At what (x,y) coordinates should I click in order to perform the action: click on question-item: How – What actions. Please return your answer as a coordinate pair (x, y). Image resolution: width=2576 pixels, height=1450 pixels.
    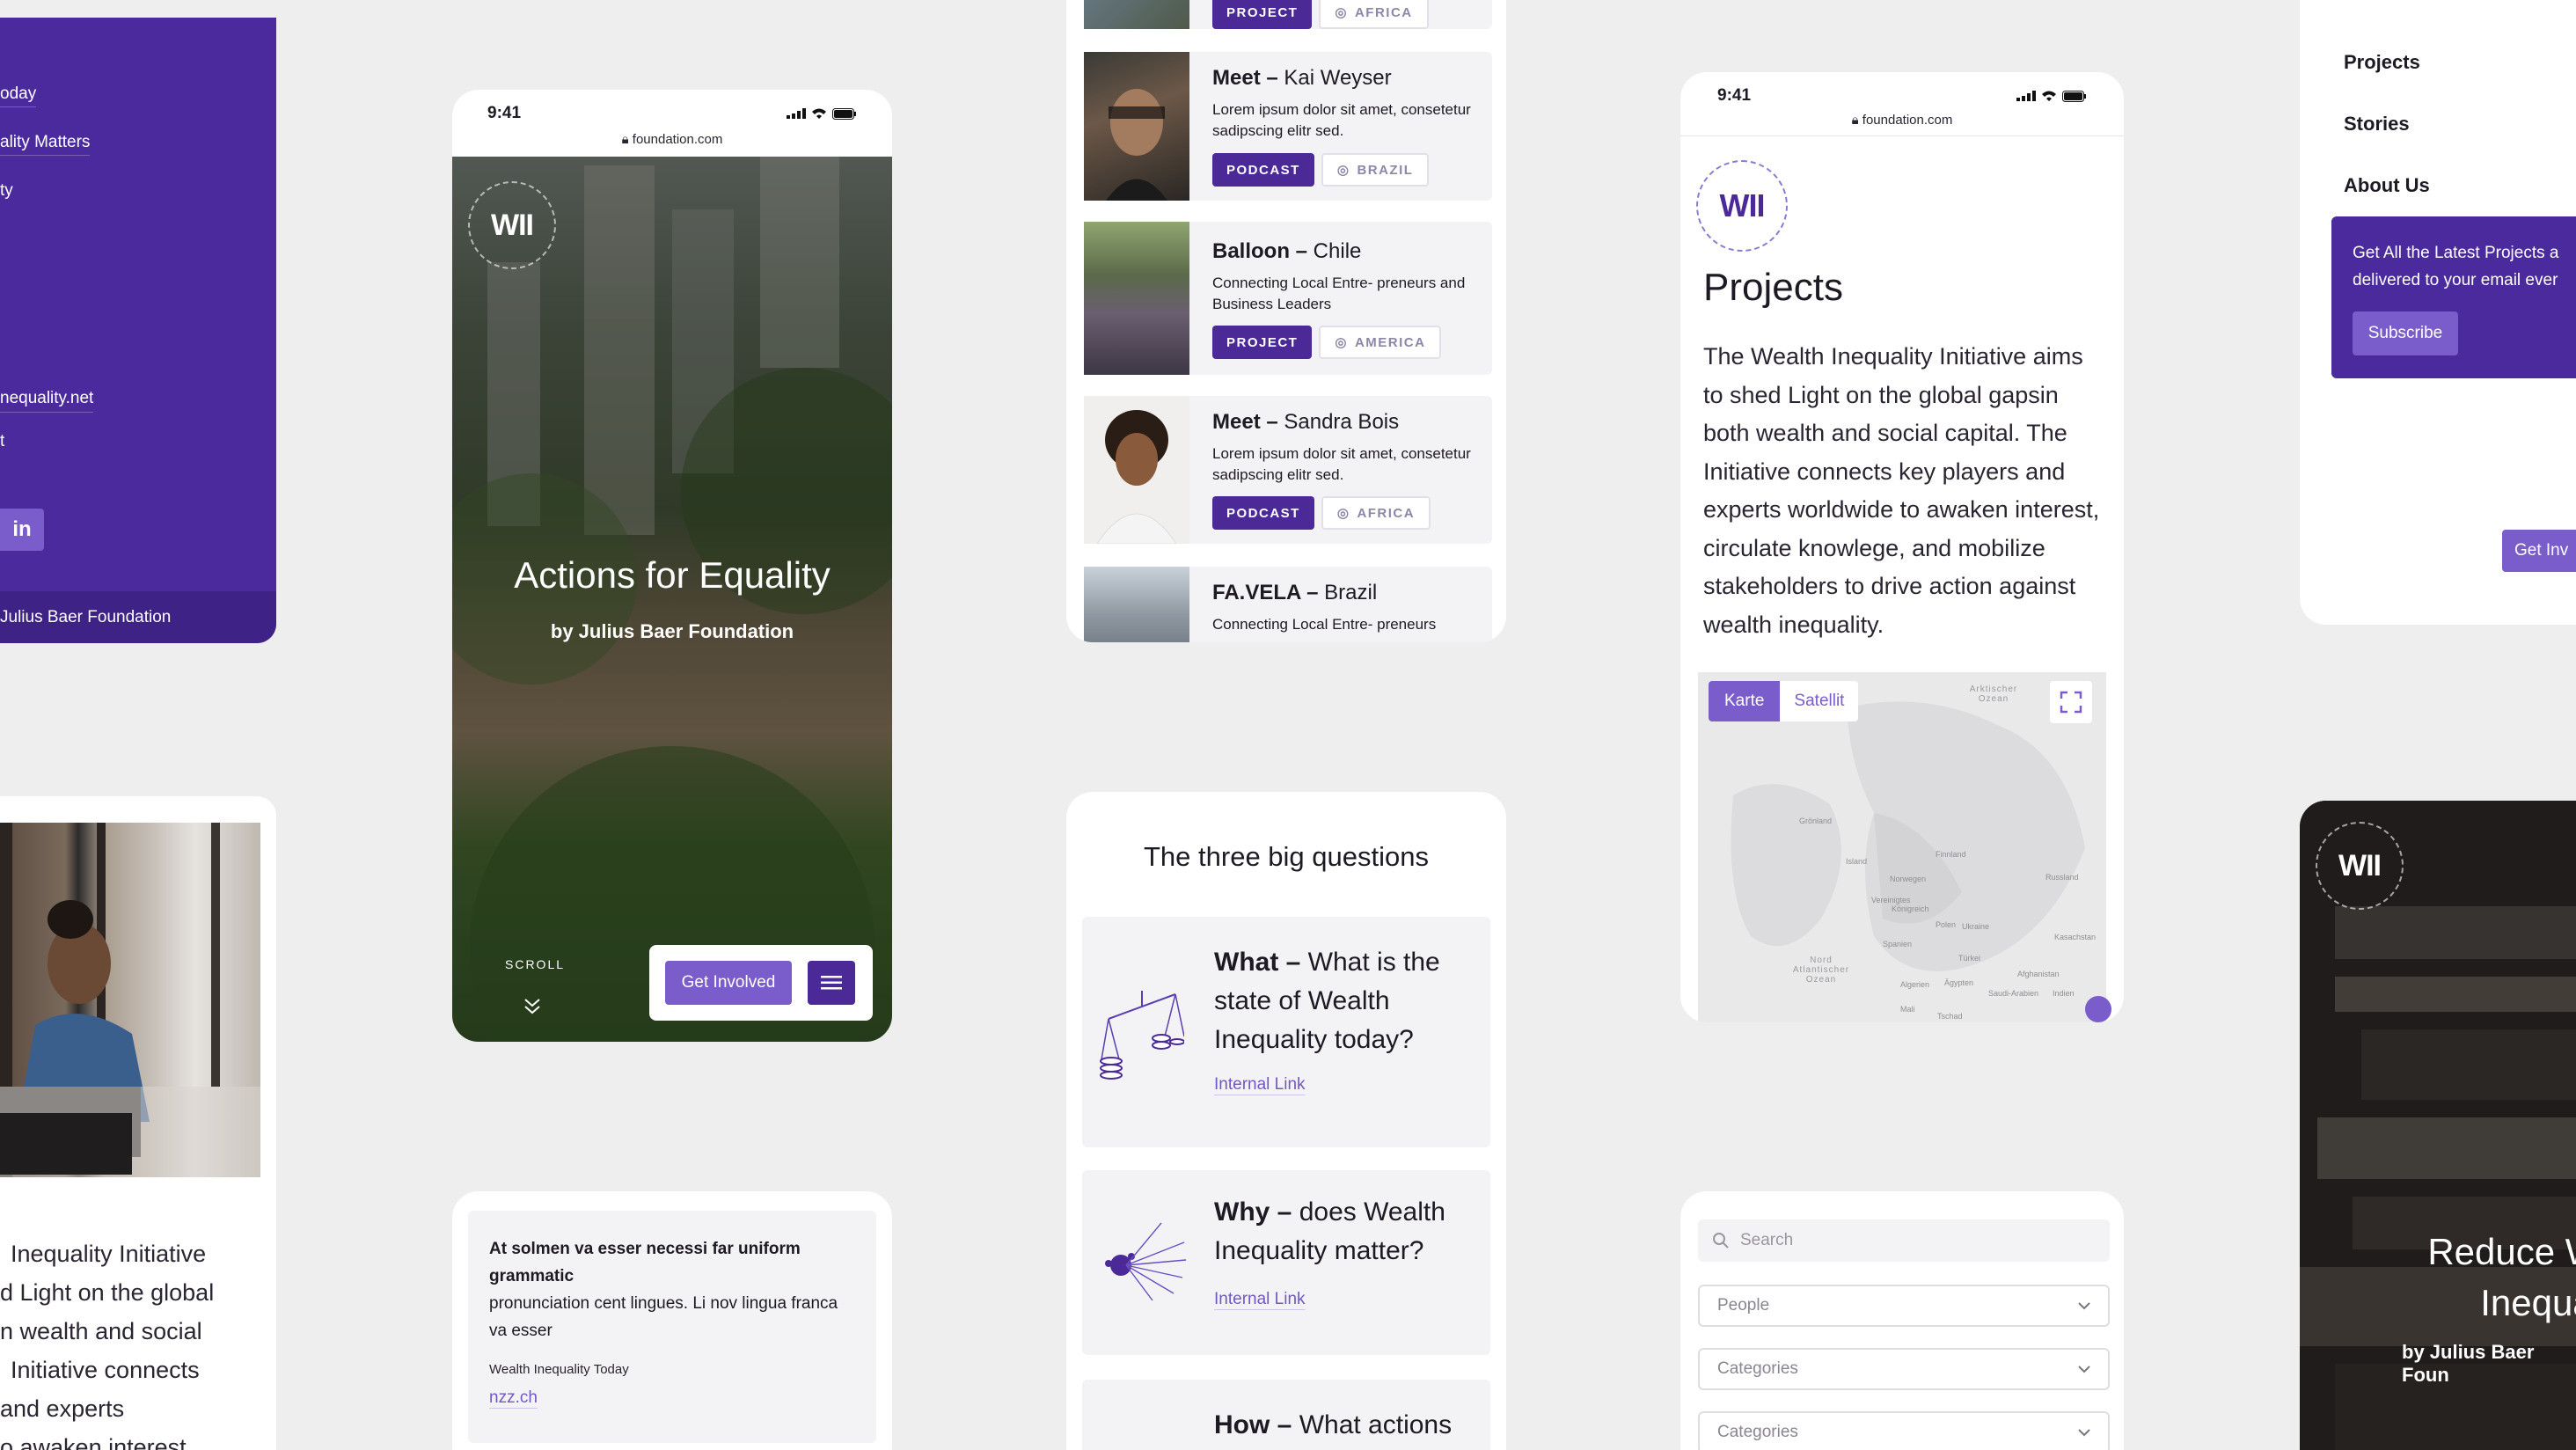
    Looking at the image, I should click on (1286, 1415).